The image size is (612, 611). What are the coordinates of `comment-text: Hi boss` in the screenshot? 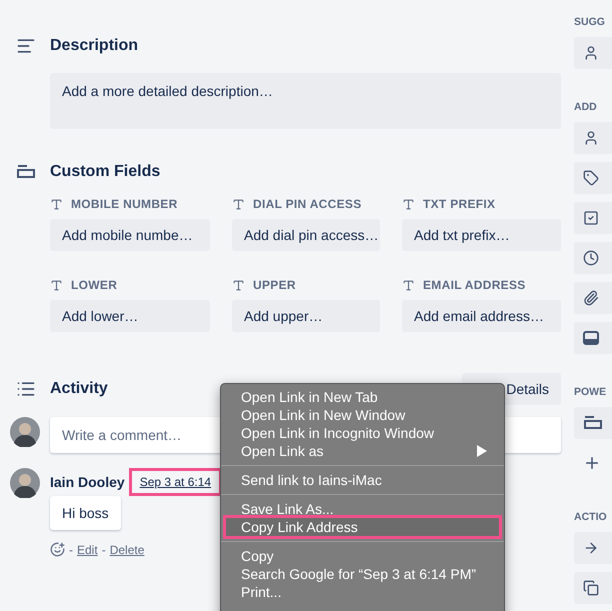 It's located at (85, 513).